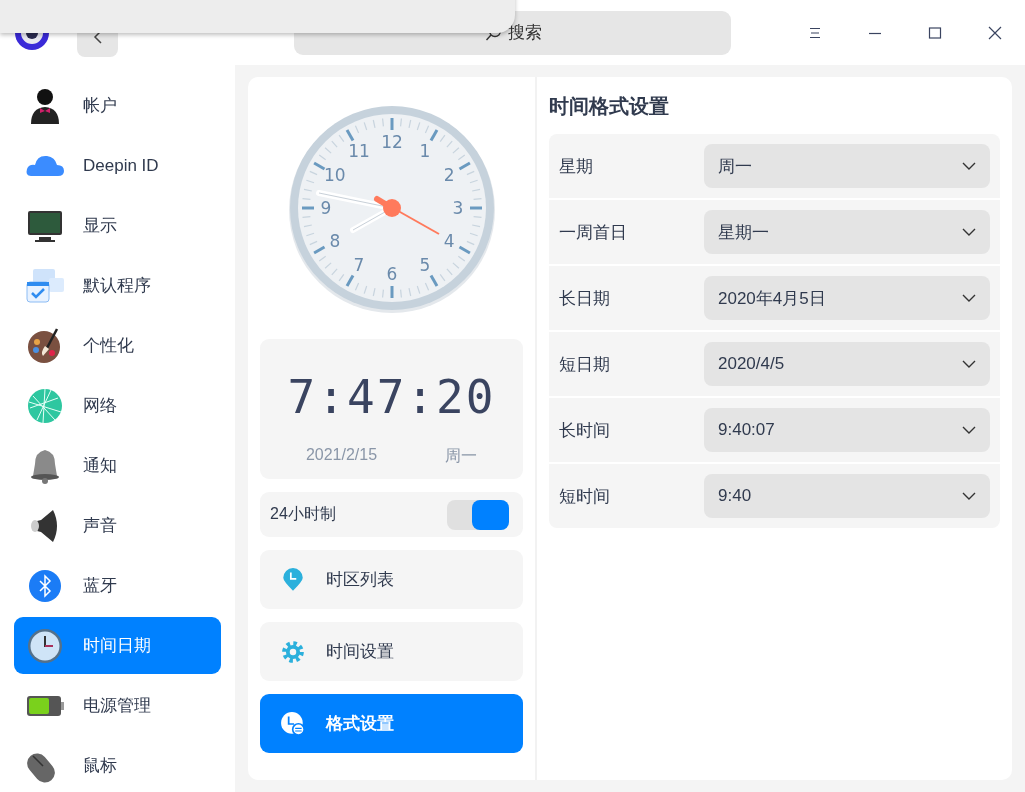  What do you see at coordinates (334, 175) in the screenshot?
I see `clock-number: 10` at bounding box center [334, 175].